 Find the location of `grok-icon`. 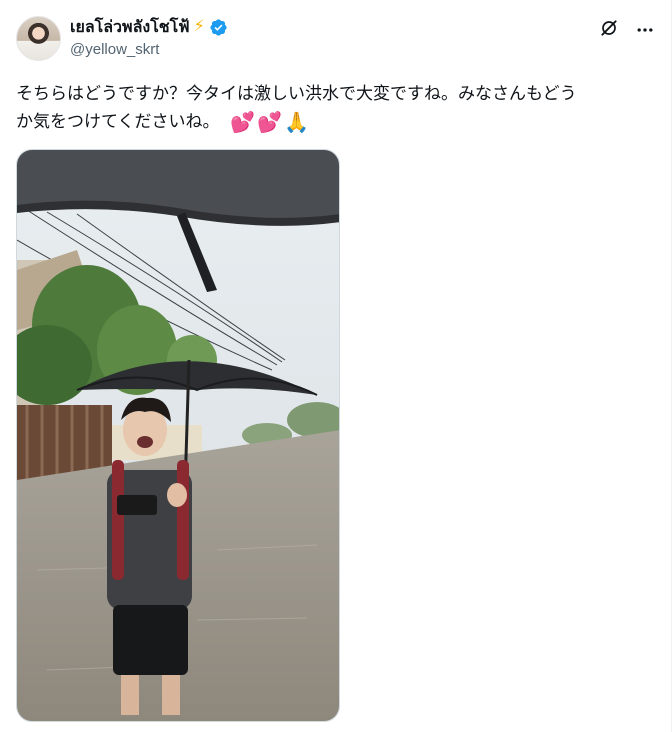

grok-icon is located at coordinates (609, 28).